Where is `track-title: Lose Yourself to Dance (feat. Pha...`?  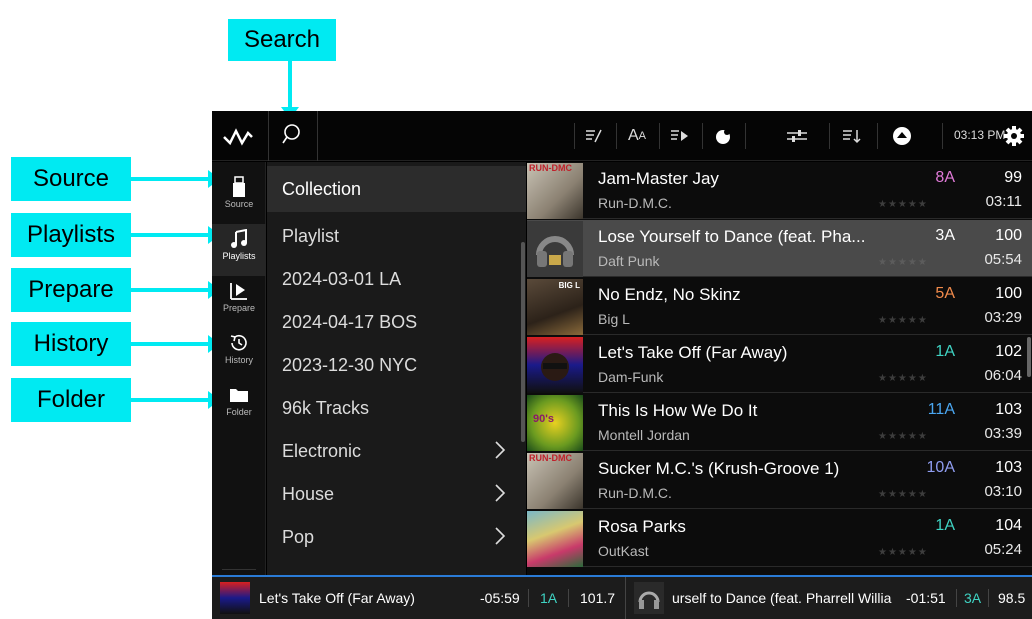 track-title: Lose Yourself to Dance (feat. Pha... is located at coordinates (732, 236).